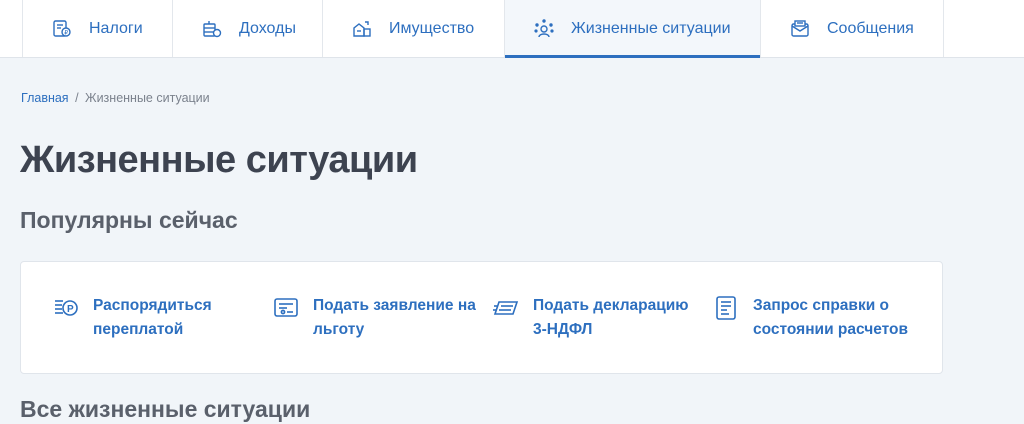 The height and width of the screenshot is (424, 1024). Describe the element at coordinates (45, 98) in the screenshot. I see `breadcrumb-home-link: Главная` at that location.